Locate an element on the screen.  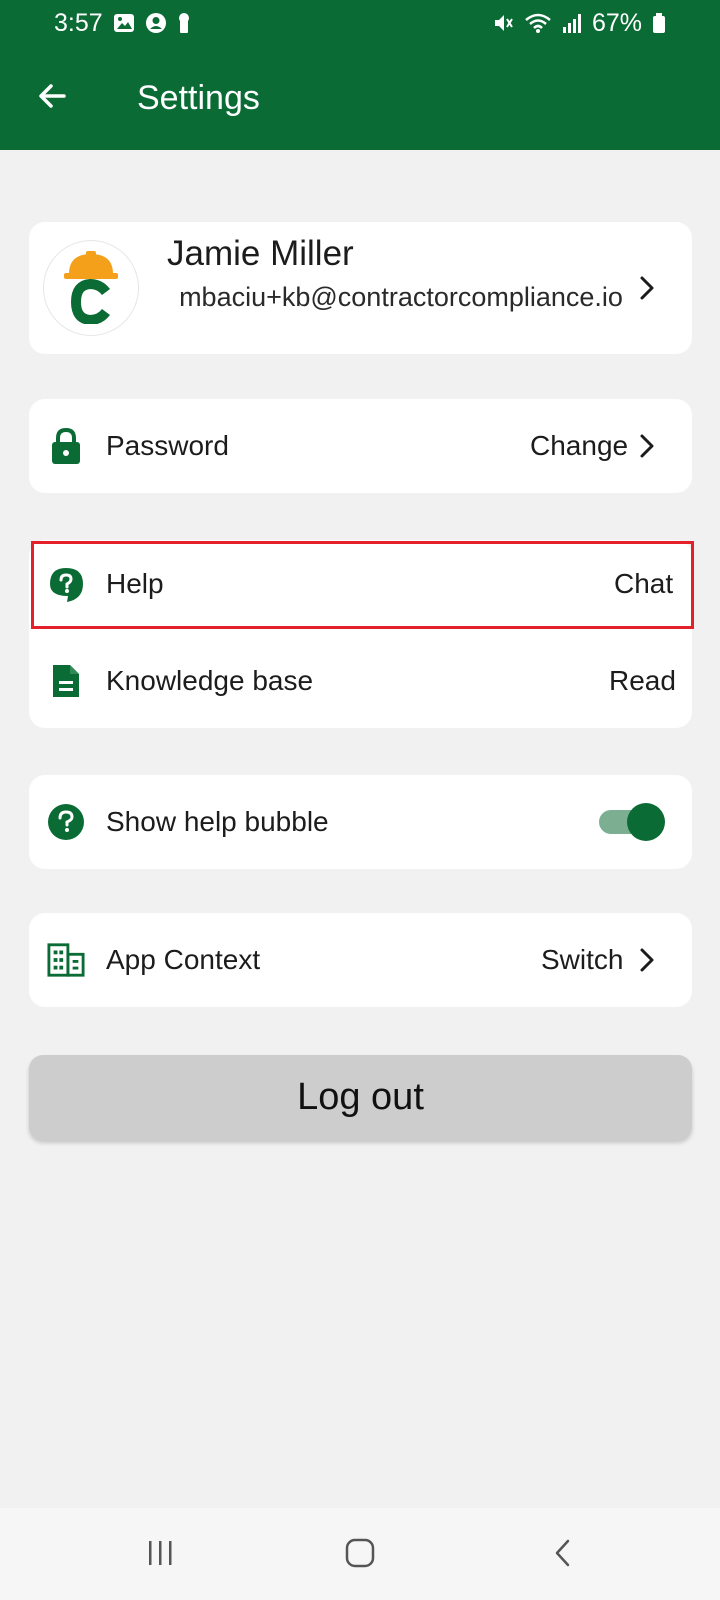
hardhat-c-logo-icon is located at coordinates (91, 288).